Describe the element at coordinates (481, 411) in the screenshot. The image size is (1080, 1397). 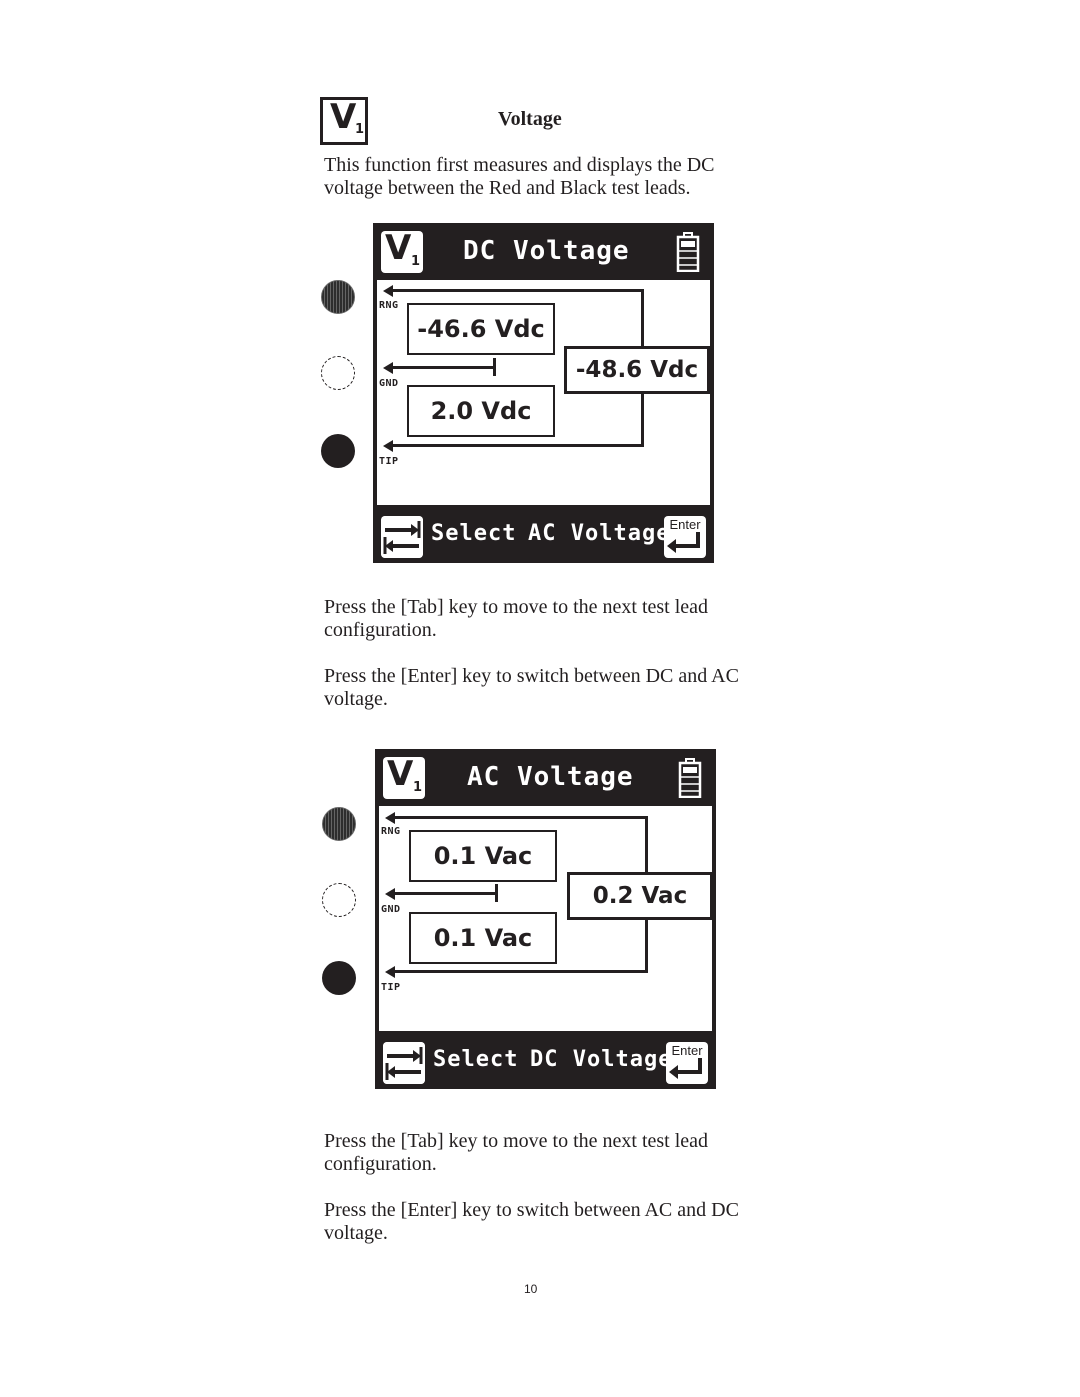
I see `tip-to-ground-reading: 2.0 Vdc` at that location.